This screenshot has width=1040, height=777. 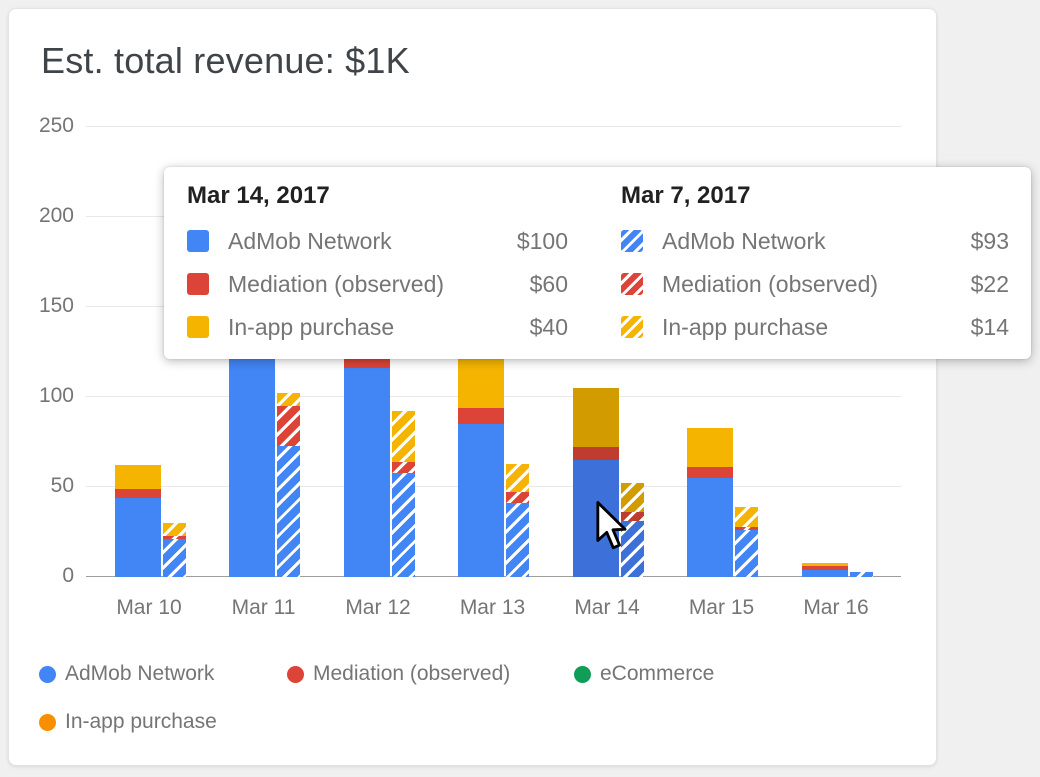 I want to click on x-axis-tick-label: Mar 10, so click(x=149, y=607).